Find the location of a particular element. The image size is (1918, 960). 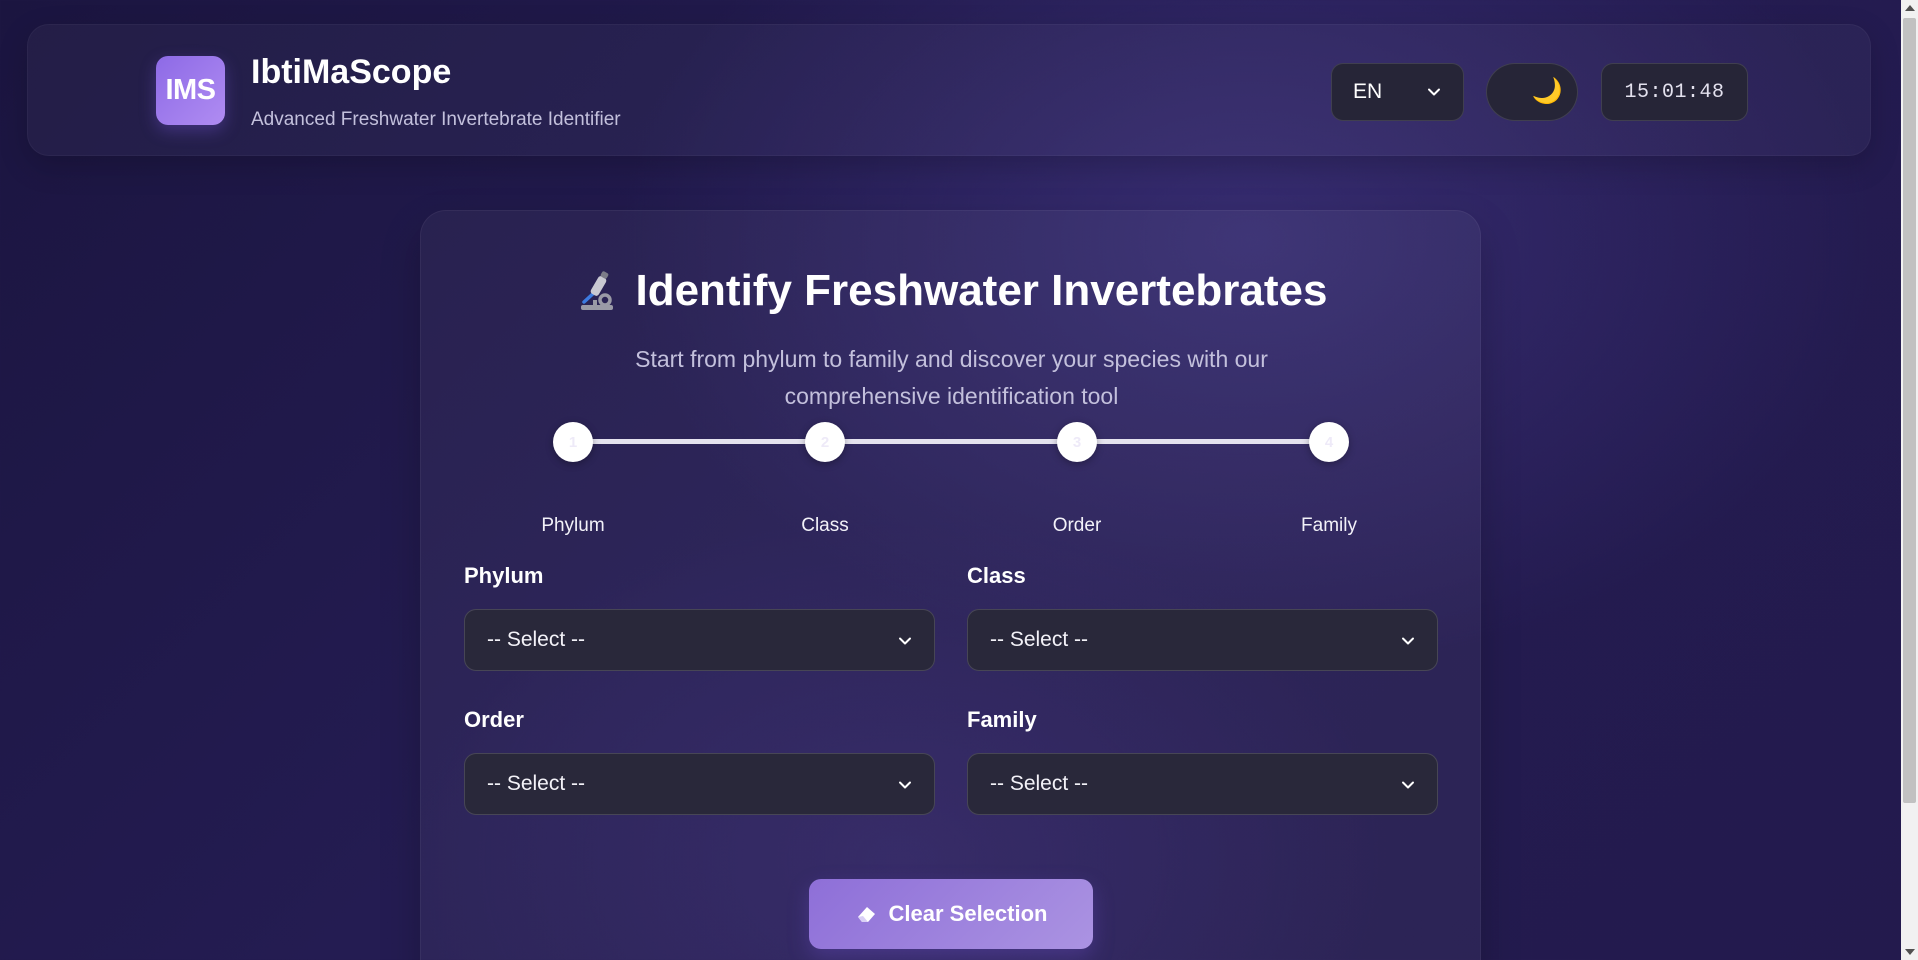

family-select-value: -- Select -- is located at coordinates (1039, 783).